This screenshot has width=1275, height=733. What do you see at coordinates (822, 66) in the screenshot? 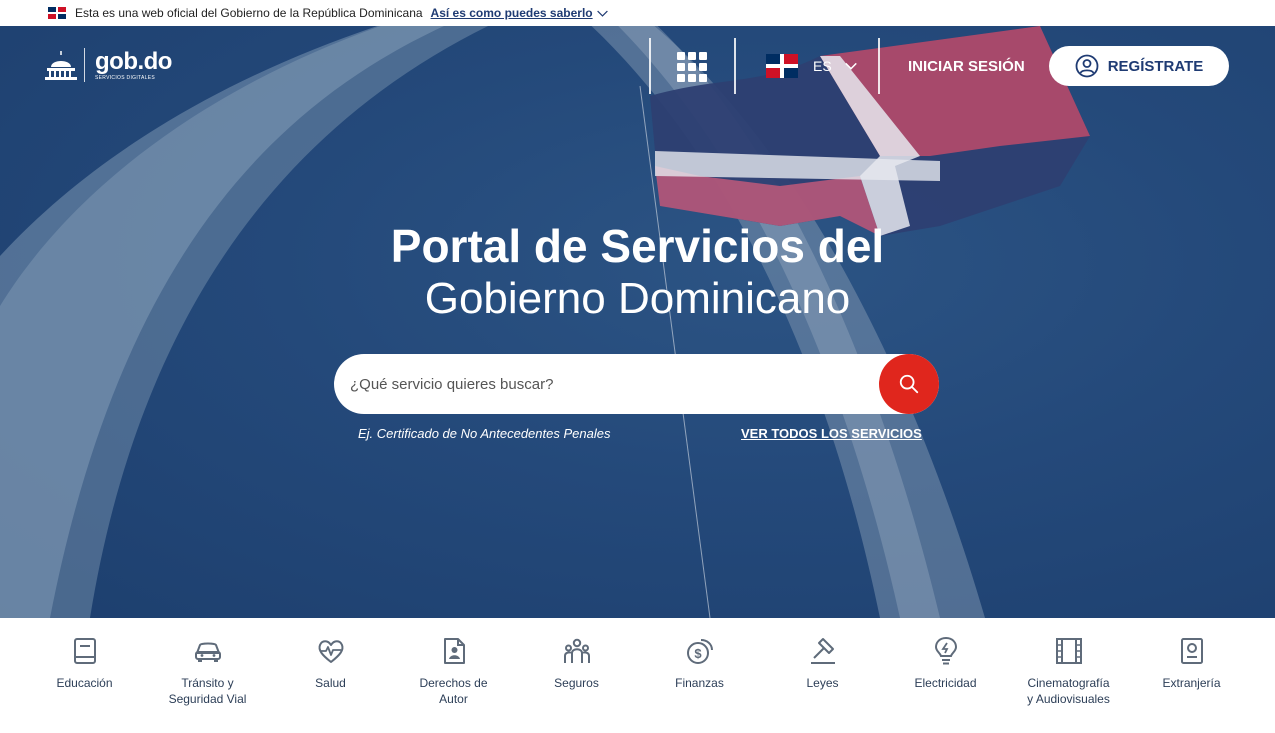
I see `language-code: ES` at bounding box center [822, 66].